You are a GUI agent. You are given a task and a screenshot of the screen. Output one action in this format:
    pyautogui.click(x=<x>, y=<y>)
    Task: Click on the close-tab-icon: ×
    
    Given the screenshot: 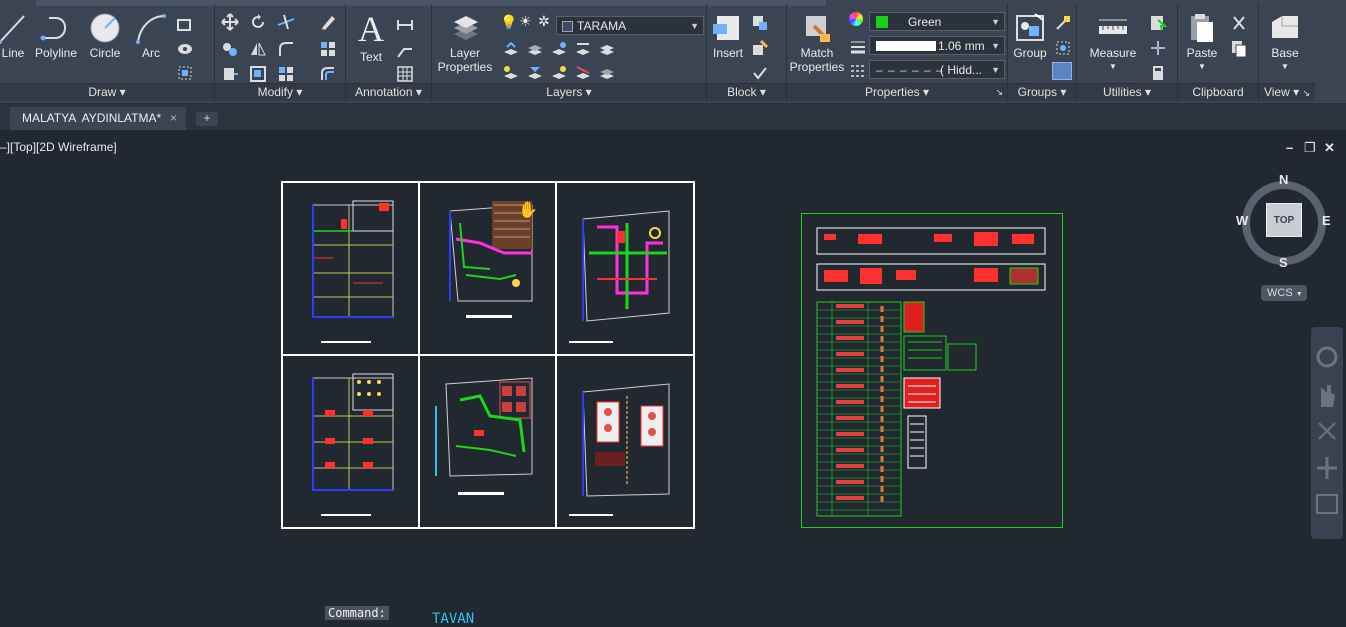 What is the action you would take?
    pyautogui.click(x=173, y=118)
    